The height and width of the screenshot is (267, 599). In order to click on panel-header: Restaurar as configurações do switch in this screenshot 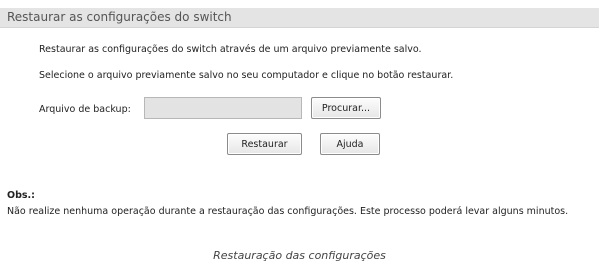, I will do `click(299, 18)`.